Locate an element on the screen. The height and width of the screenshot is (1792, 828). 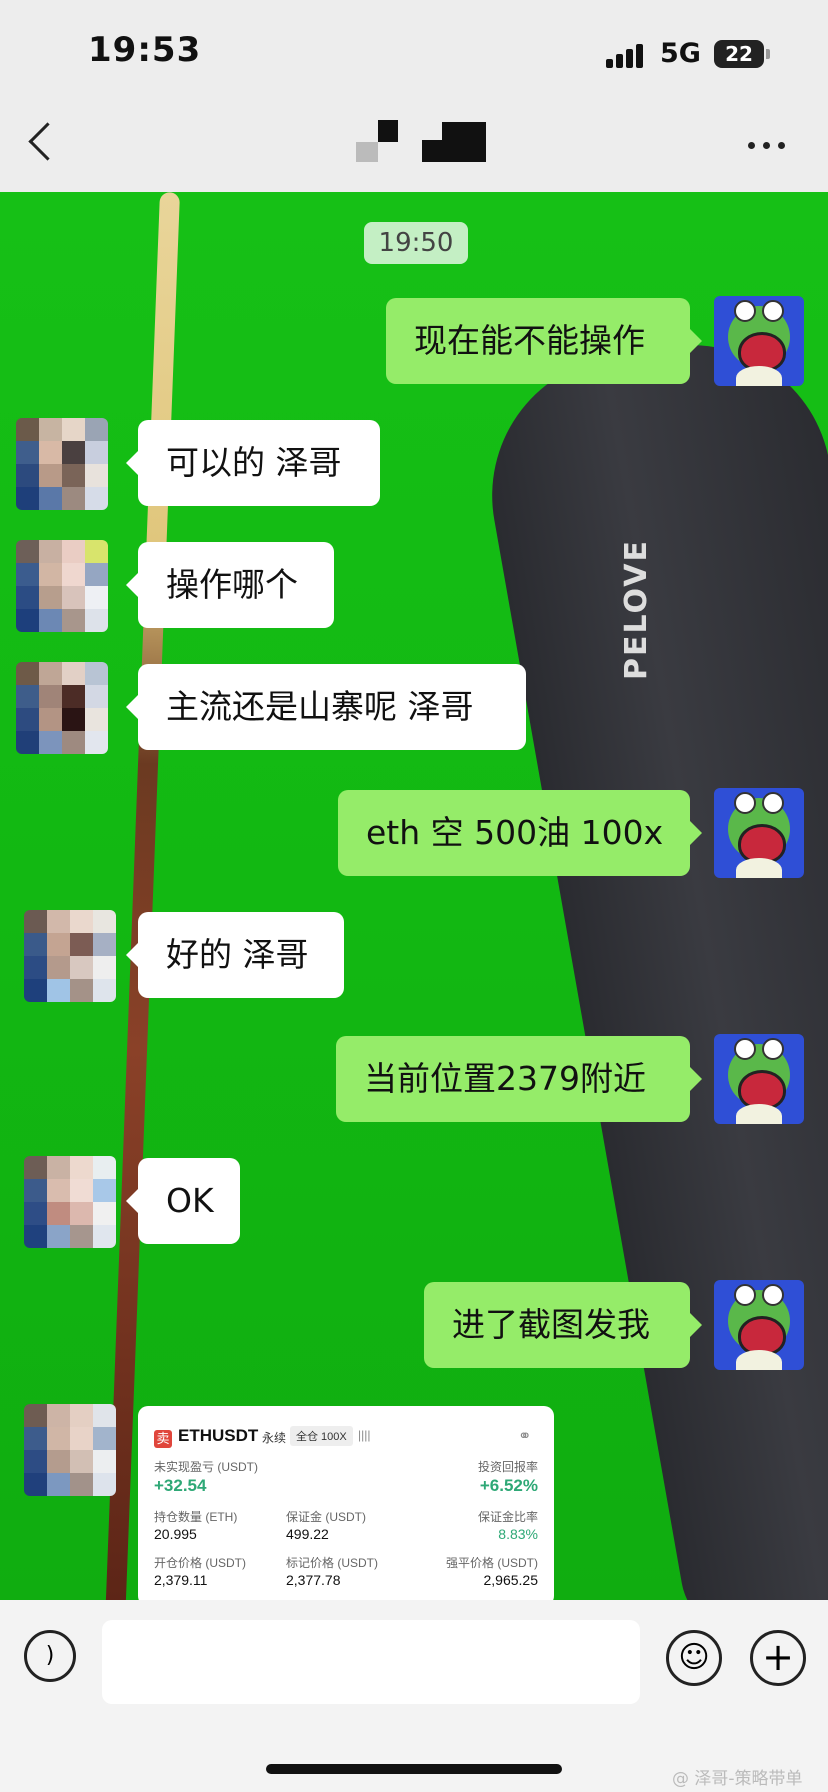
home-indicator is located at coordinates (414, 1769).